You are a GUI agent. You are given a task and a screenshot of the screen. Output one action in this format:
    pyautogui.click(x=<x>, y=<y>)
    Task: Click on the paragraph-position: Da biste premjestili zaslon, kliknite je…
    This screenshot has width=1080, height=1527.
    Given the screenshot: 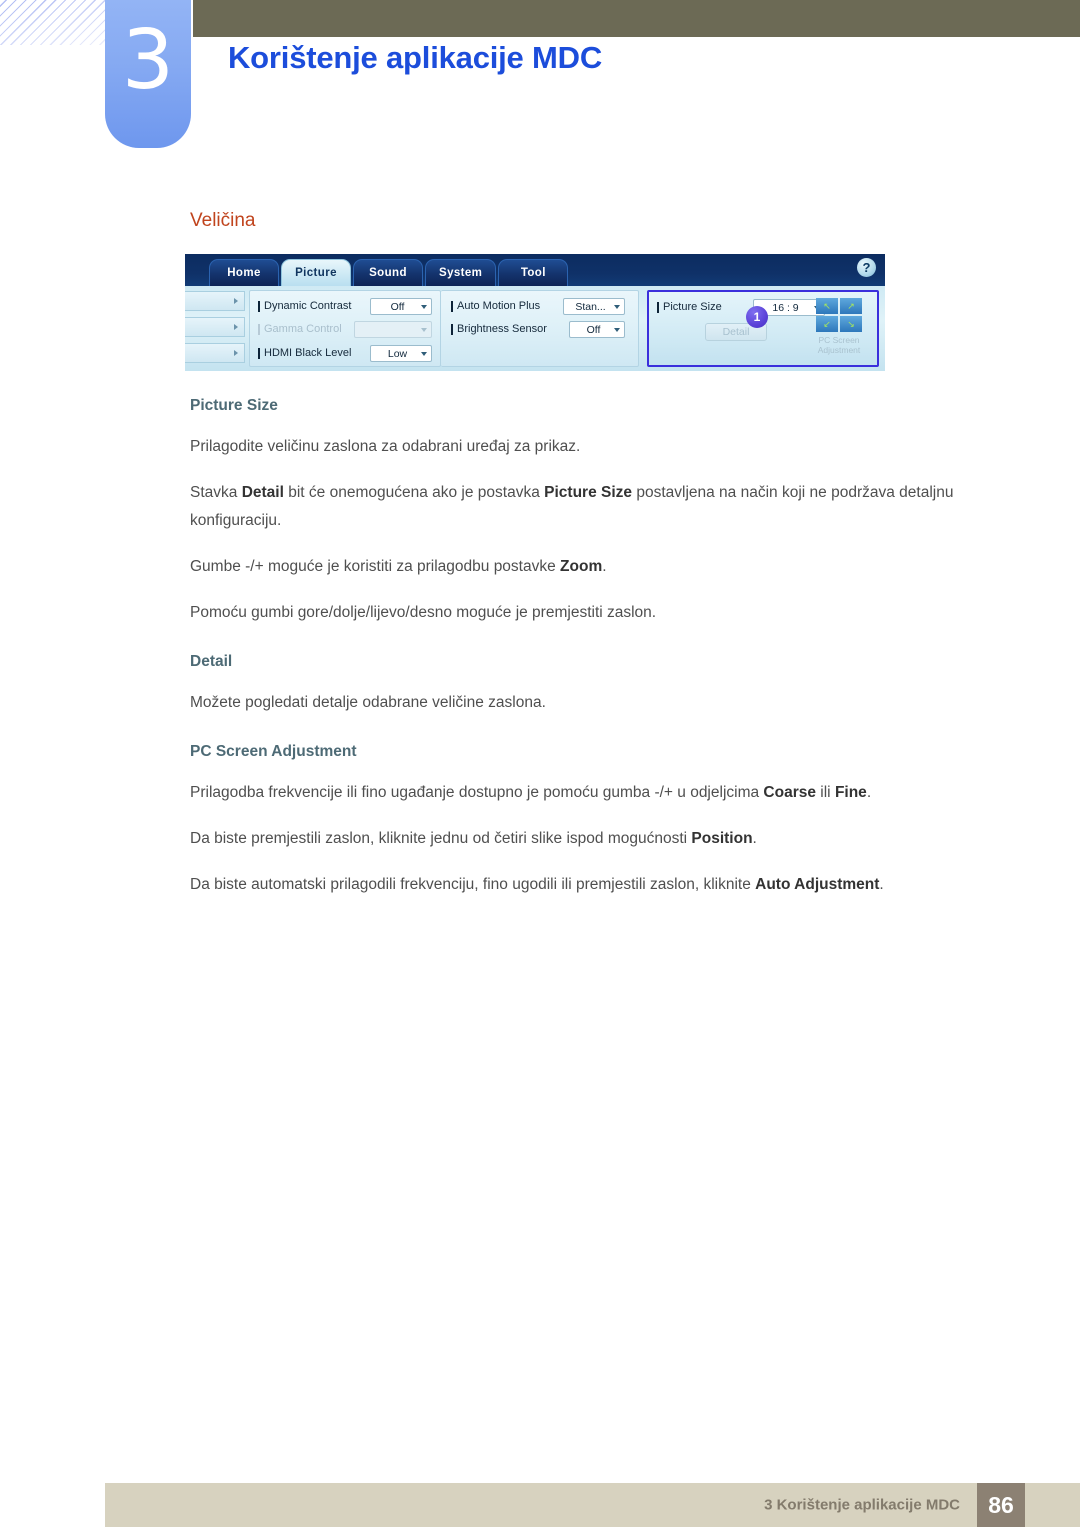 What is the action you would take?
    pyautogui.click(x=590, y=839)
    